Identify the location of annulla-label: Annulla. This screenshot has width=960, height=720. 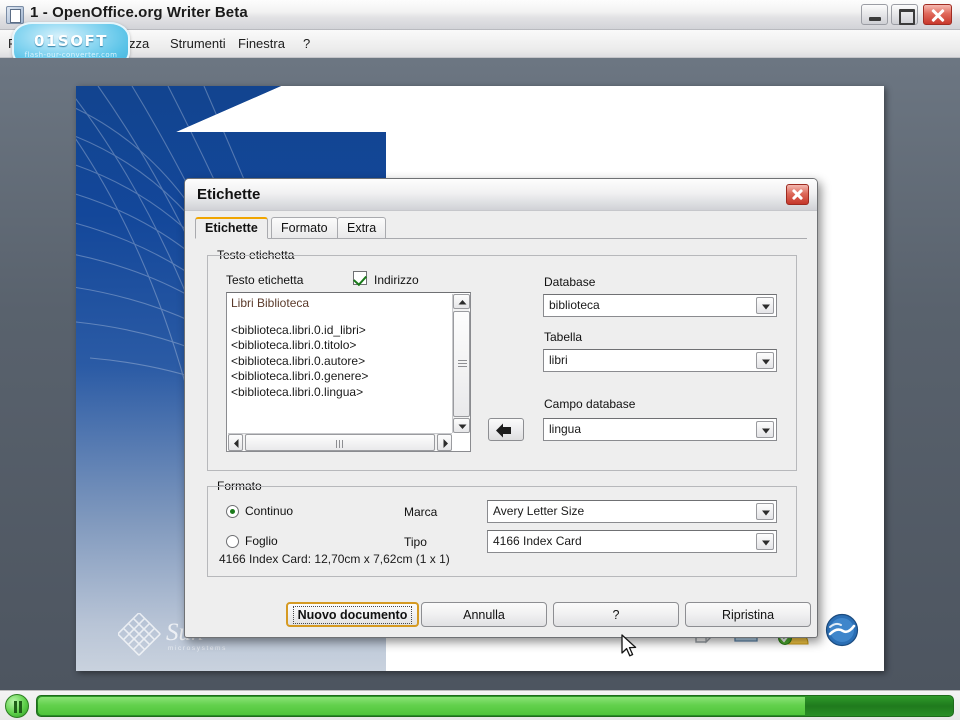
(484, 614).